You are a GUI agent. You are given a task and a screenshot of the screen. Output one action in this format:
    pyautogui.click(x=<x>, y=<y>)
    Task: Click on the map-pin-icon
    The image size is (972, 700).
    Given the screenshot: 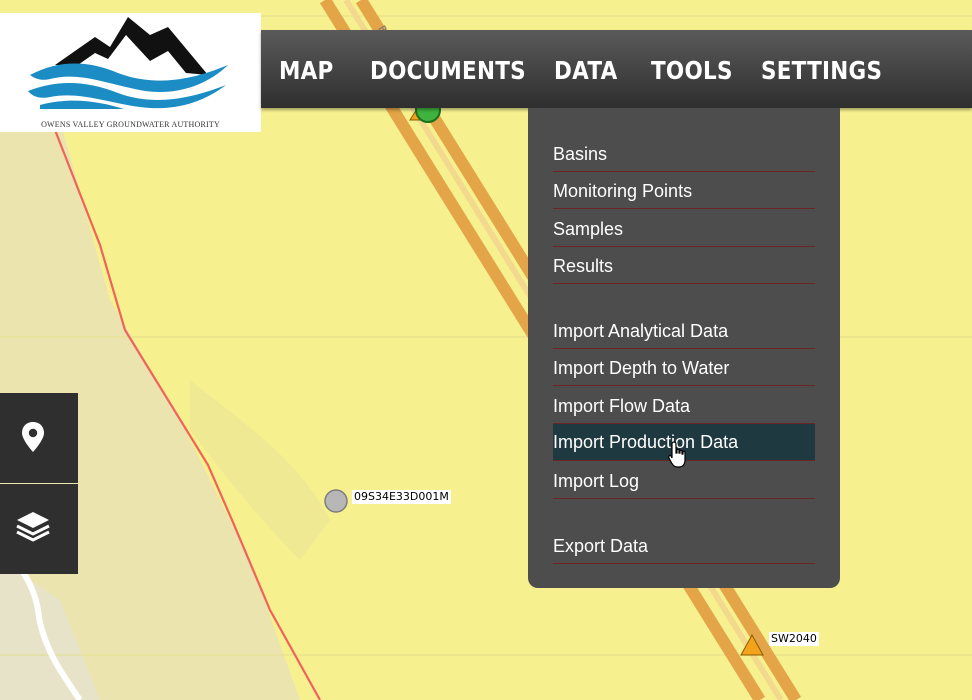 What is the action you would take?
    pyautogui.click(x=33, y=437)
    